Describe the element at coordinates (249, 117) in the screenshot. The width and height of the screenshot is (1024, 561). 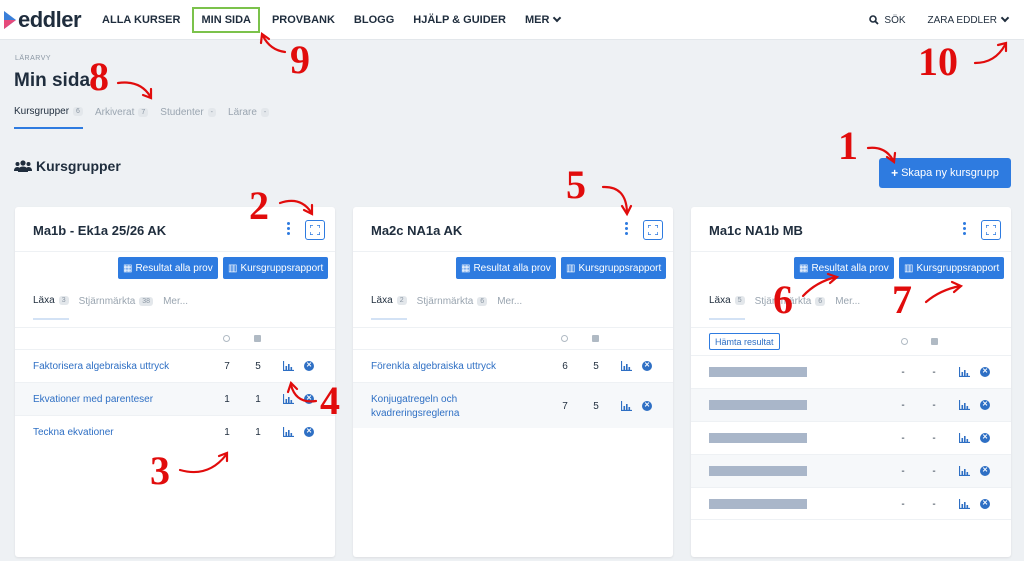
I see `tab-larare: Lärare -` at that location.